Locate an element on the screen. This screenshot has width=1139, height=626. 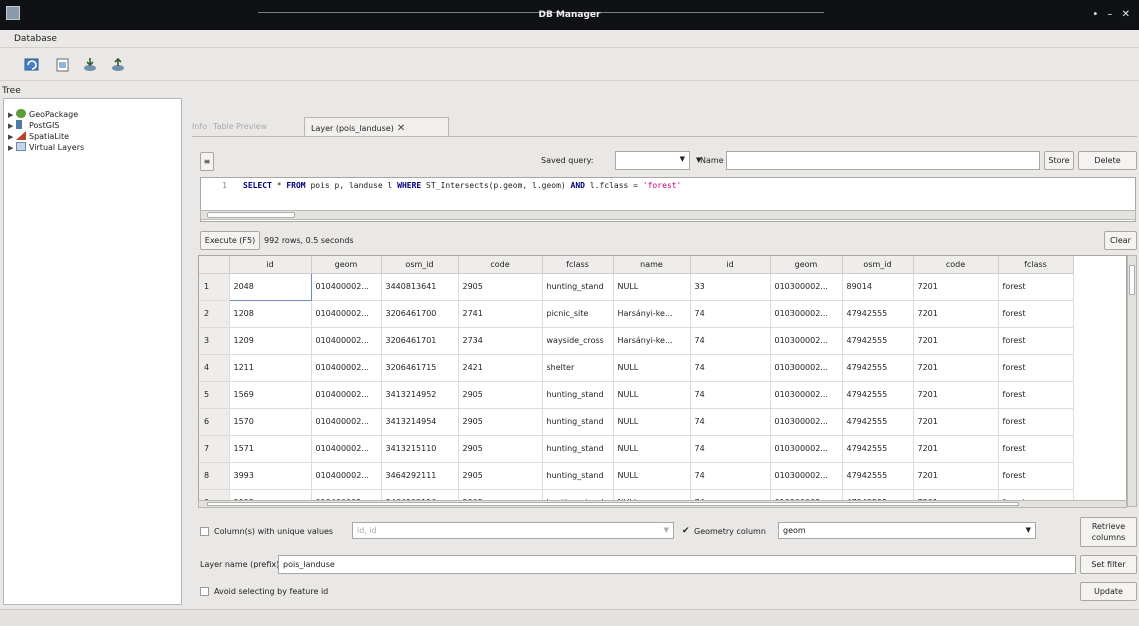
execute-button: Execute (F5) is located at coordinates (230, 240).